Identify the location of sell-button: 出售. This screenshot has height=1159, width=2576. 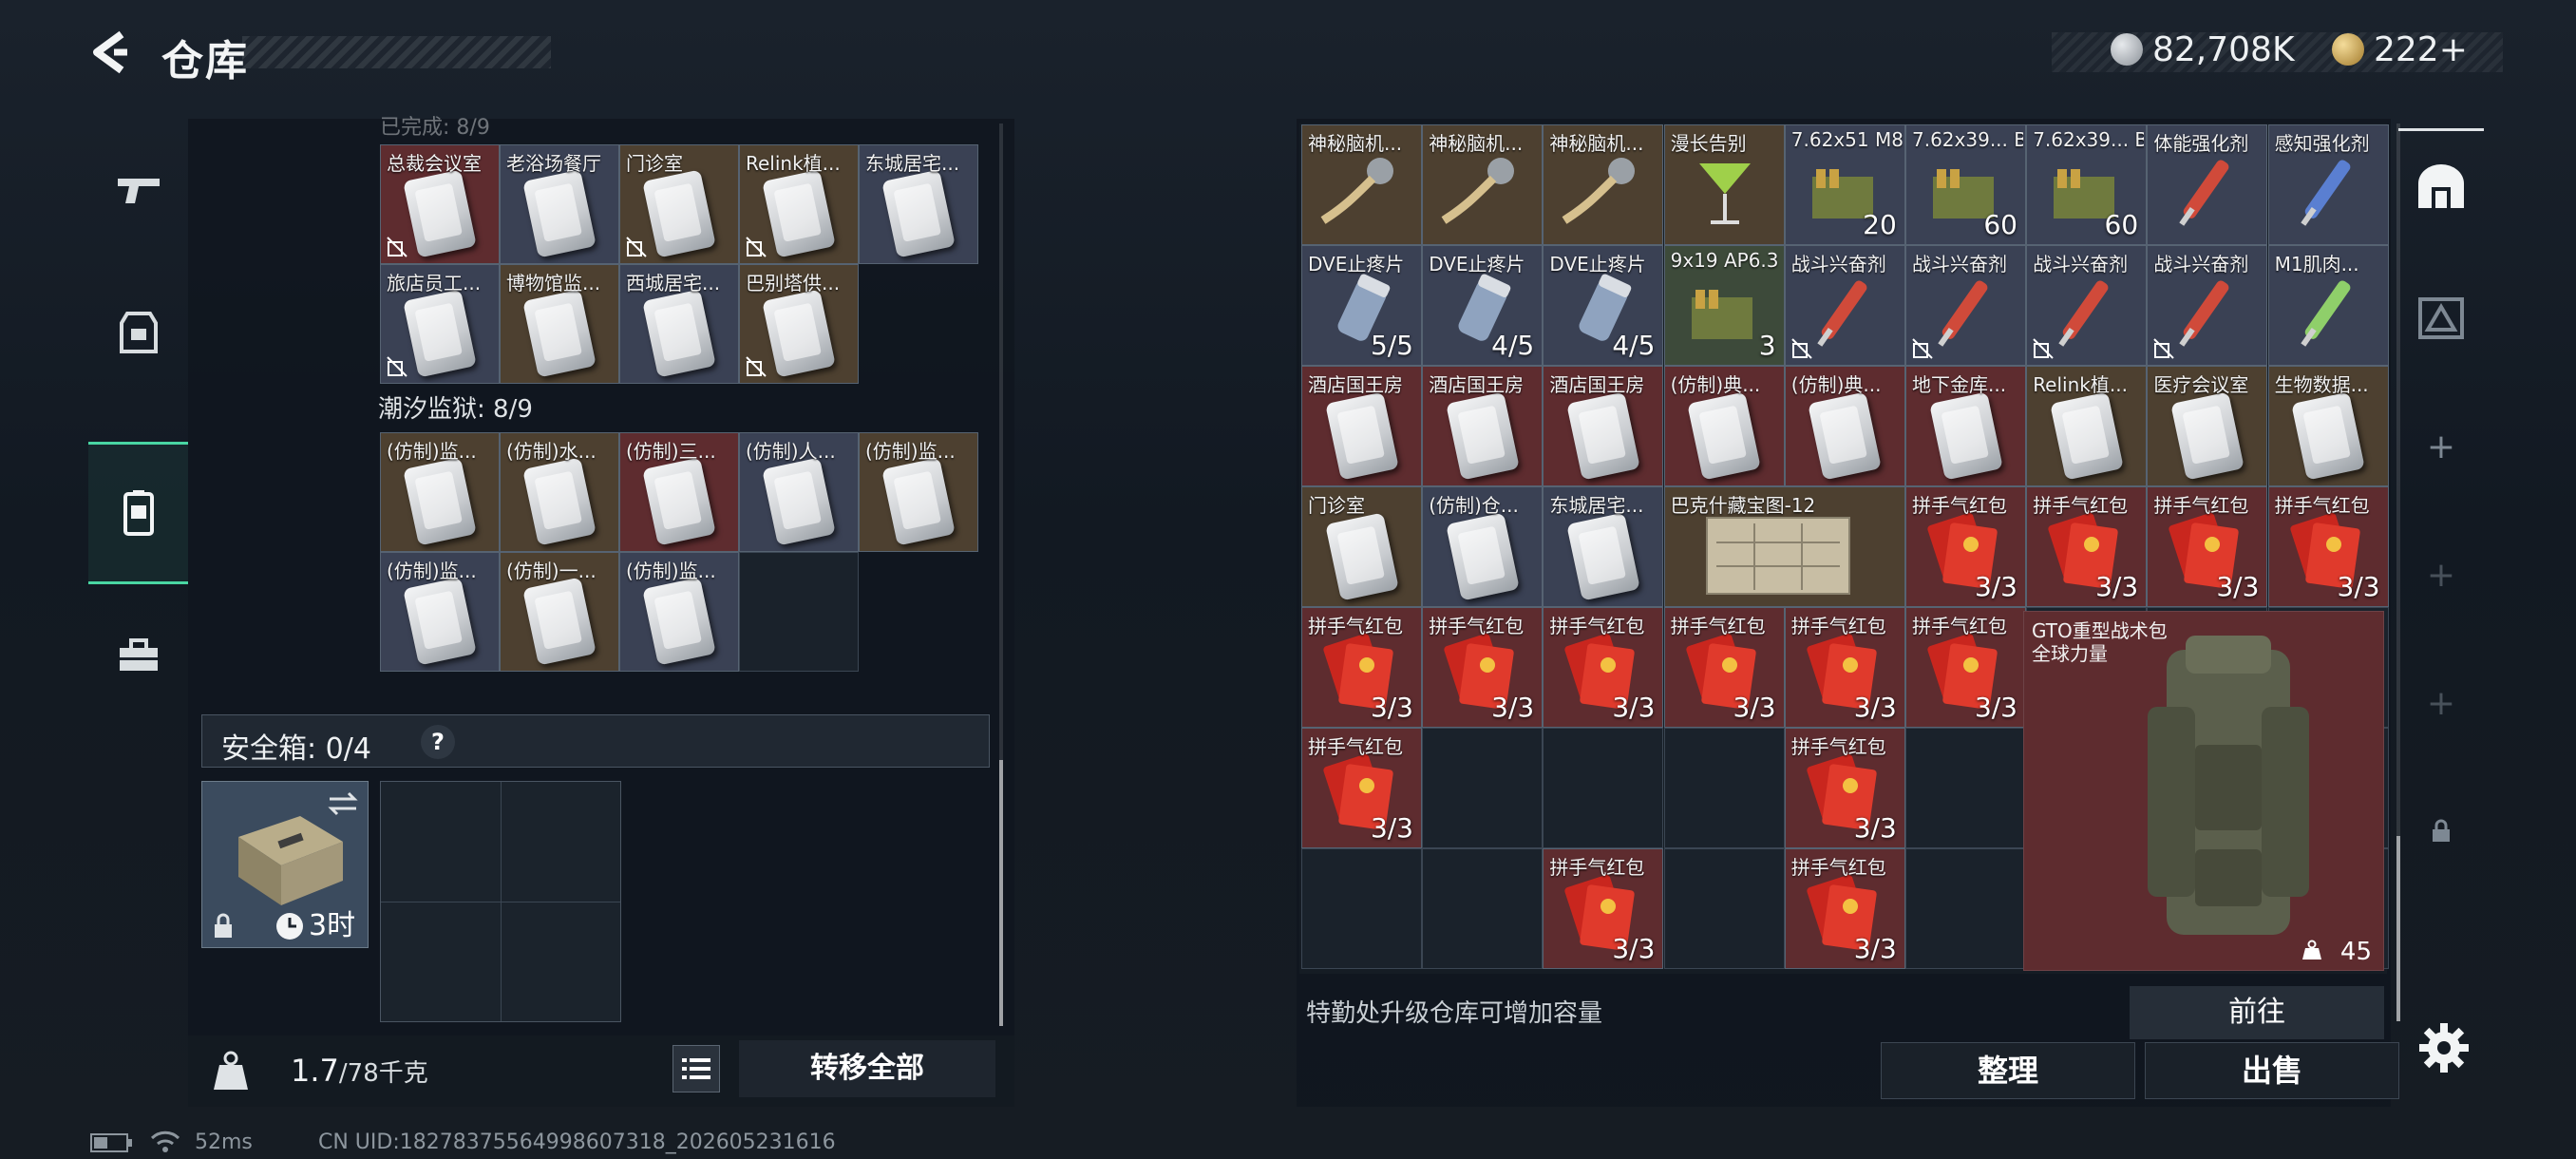
(2272, 1070).